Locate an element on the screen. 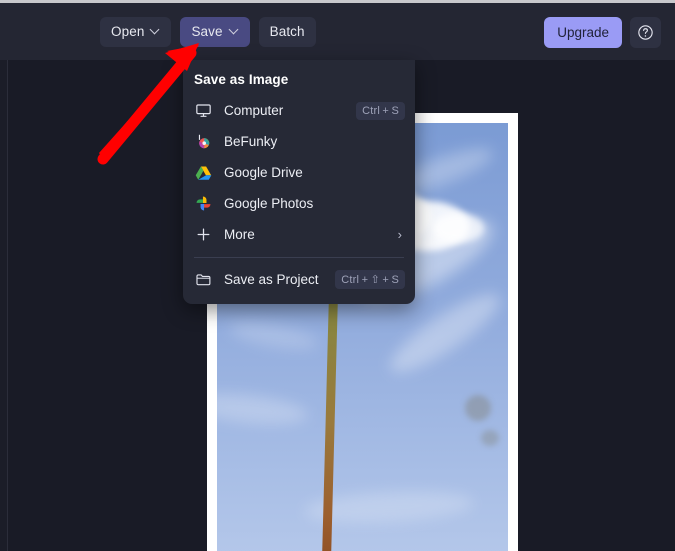 The height and width of the screenshot is (551, 675). help-button is located at coordinates (645, 32).